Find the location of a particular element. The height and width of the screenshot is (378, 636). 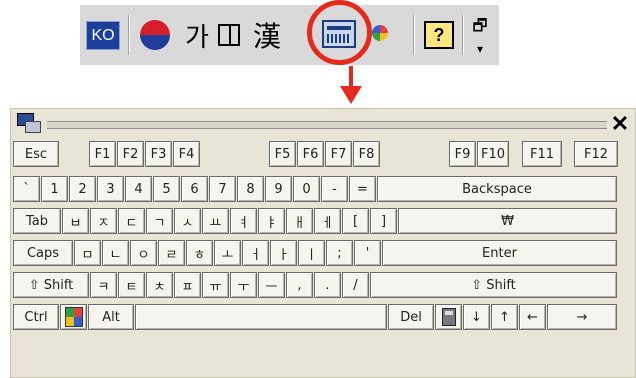

space-key is located at coordinates (261, 317).